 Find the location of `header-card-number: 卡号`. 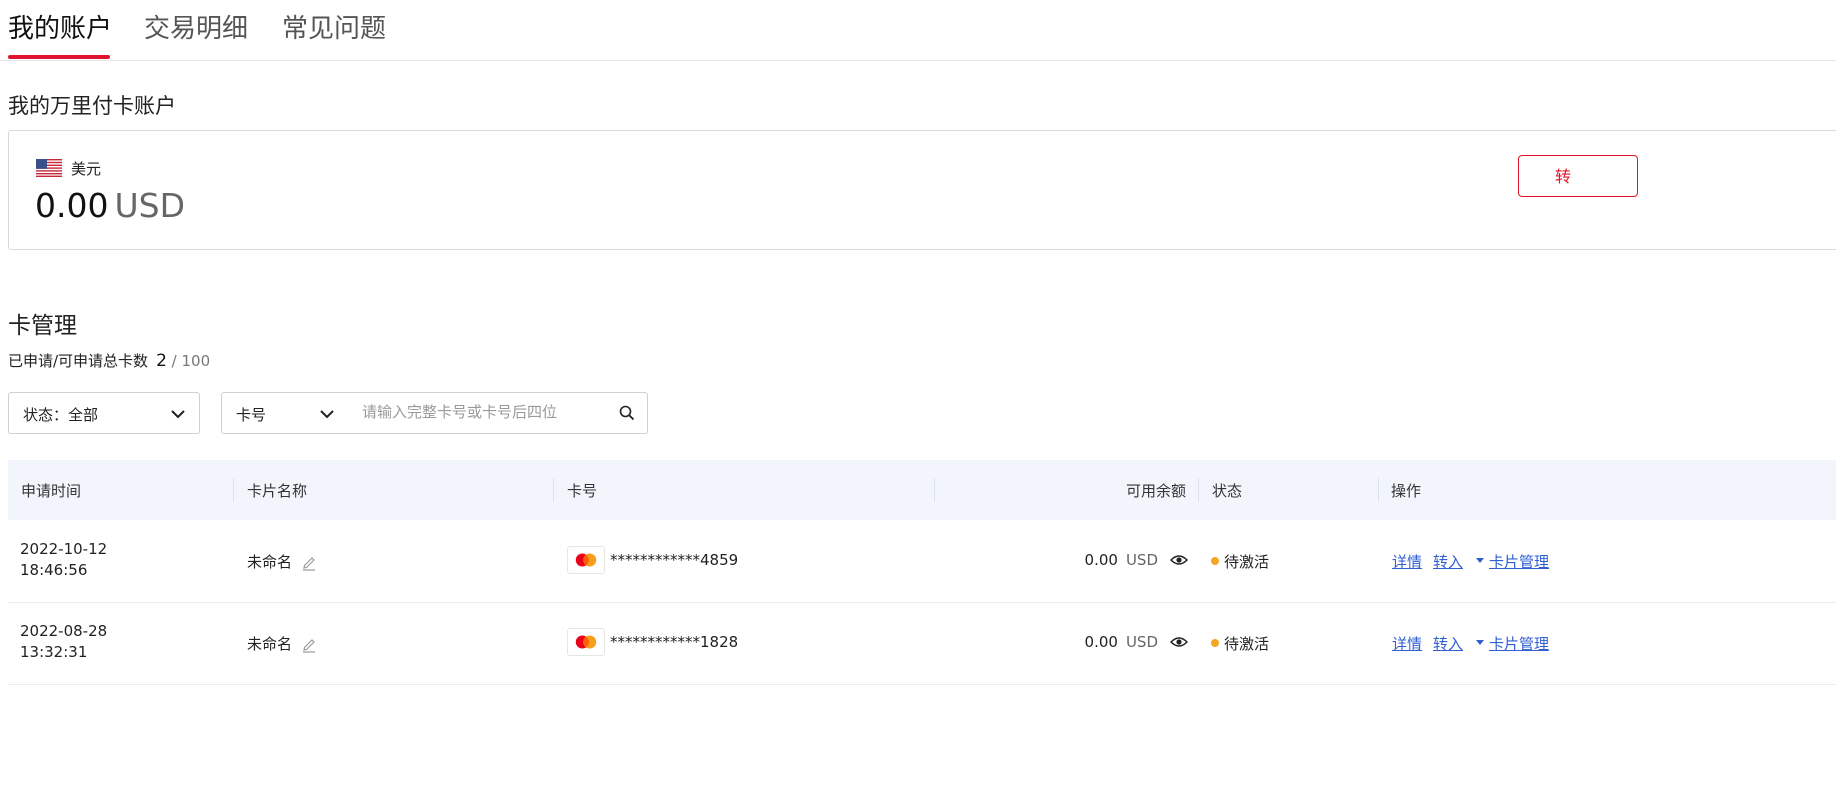

header-card-number: 卡号 is located at coordinates (582, 491).